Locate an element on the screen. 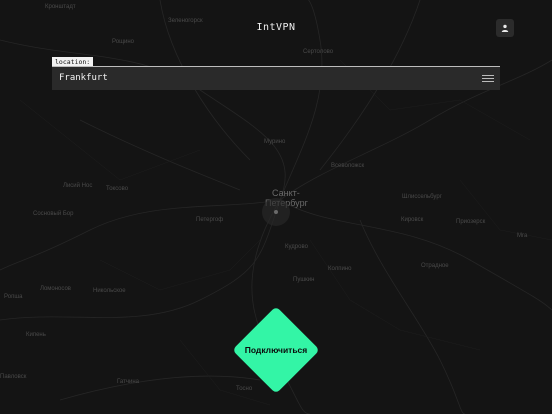 This screenshot has height=414, width=552. svg-text: Мурино is located at coordinates (275, 142).